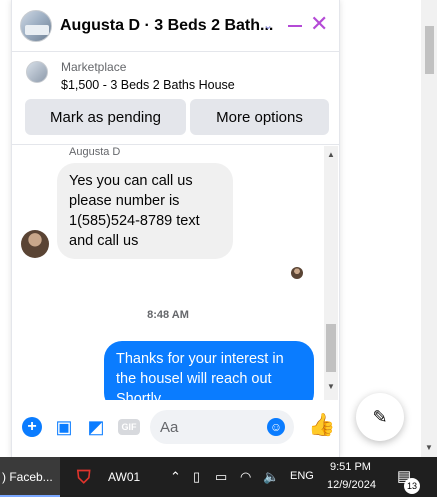 The width and height of the screenshot is (437, 497). I want to click on scrollbar-thumb, so click(331, 348).